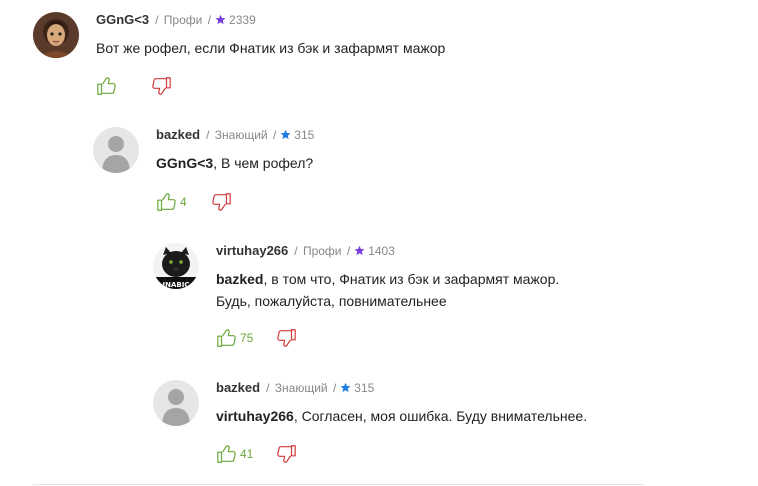 The image size is (758, 486). I want to click on vote-bar, so click(134, 86).